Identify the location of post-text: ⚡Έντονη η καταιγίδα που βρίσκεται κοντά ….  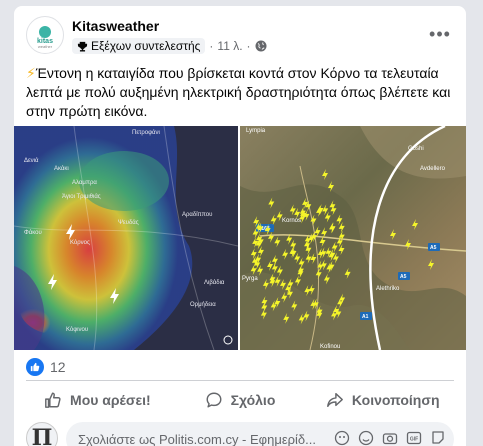
(241, 92).